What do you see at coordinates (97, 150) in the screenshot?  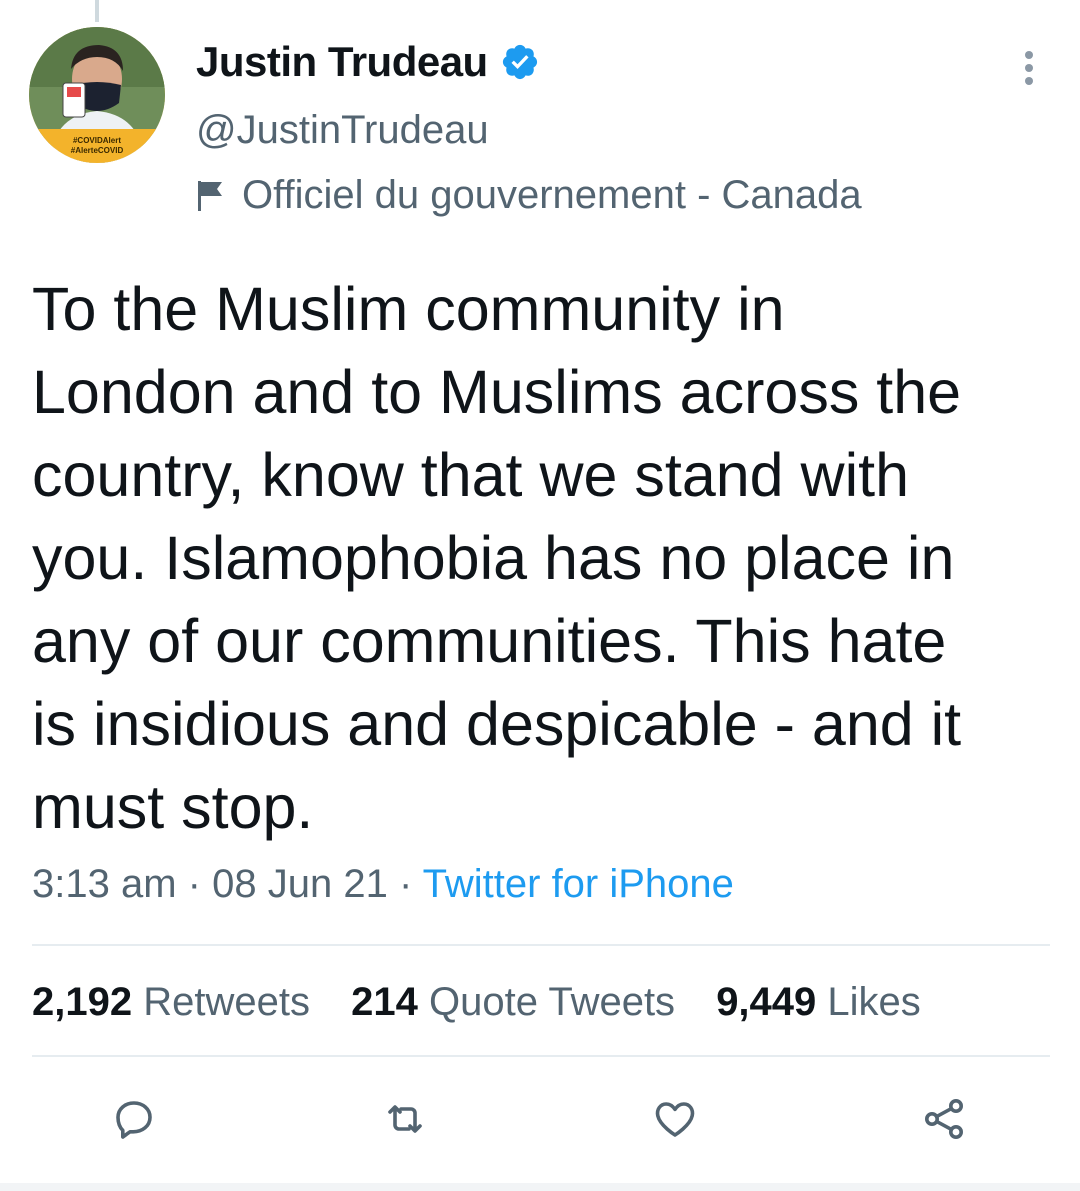 I see `avatar-badge-line-2: #AlerteCOVID` at bounding box center [97, 150].